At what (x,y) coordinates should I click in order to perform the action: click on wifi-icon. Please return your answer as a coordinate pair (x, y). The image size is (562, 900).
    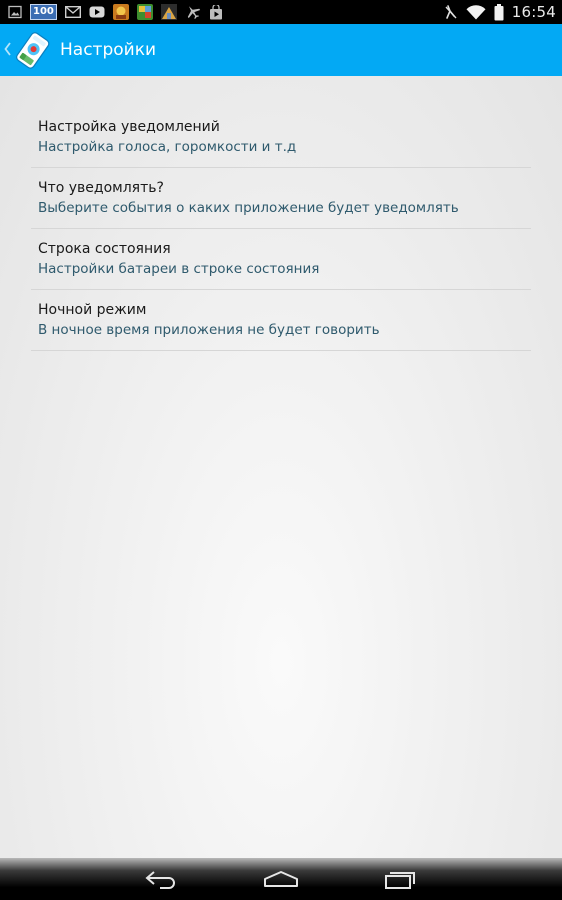
    Looking at the image, I should click on (476, 11).